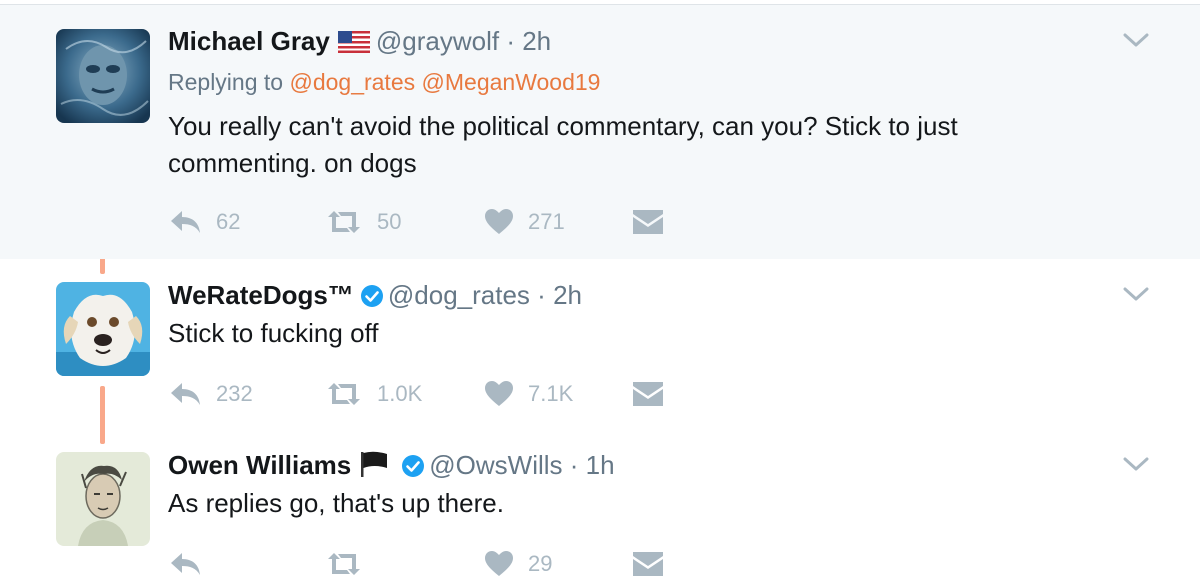  I want to click on retweet-button: 50, so click(363, 222).